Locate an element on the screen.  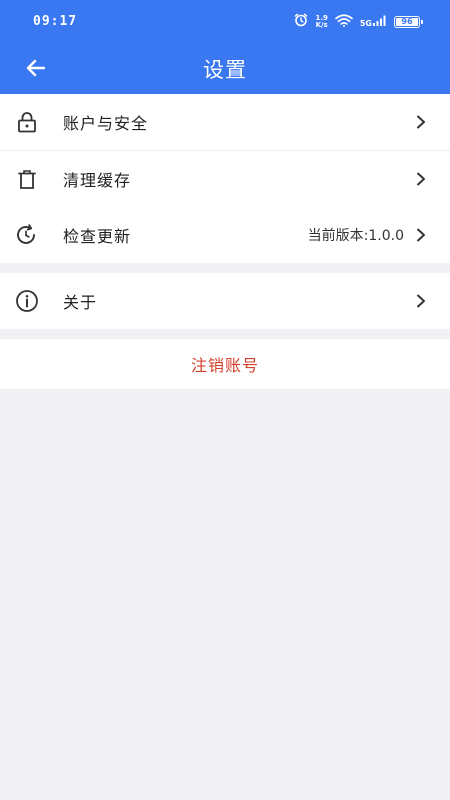
settings-group-2: 关于 is located at coordinates (225, 301).